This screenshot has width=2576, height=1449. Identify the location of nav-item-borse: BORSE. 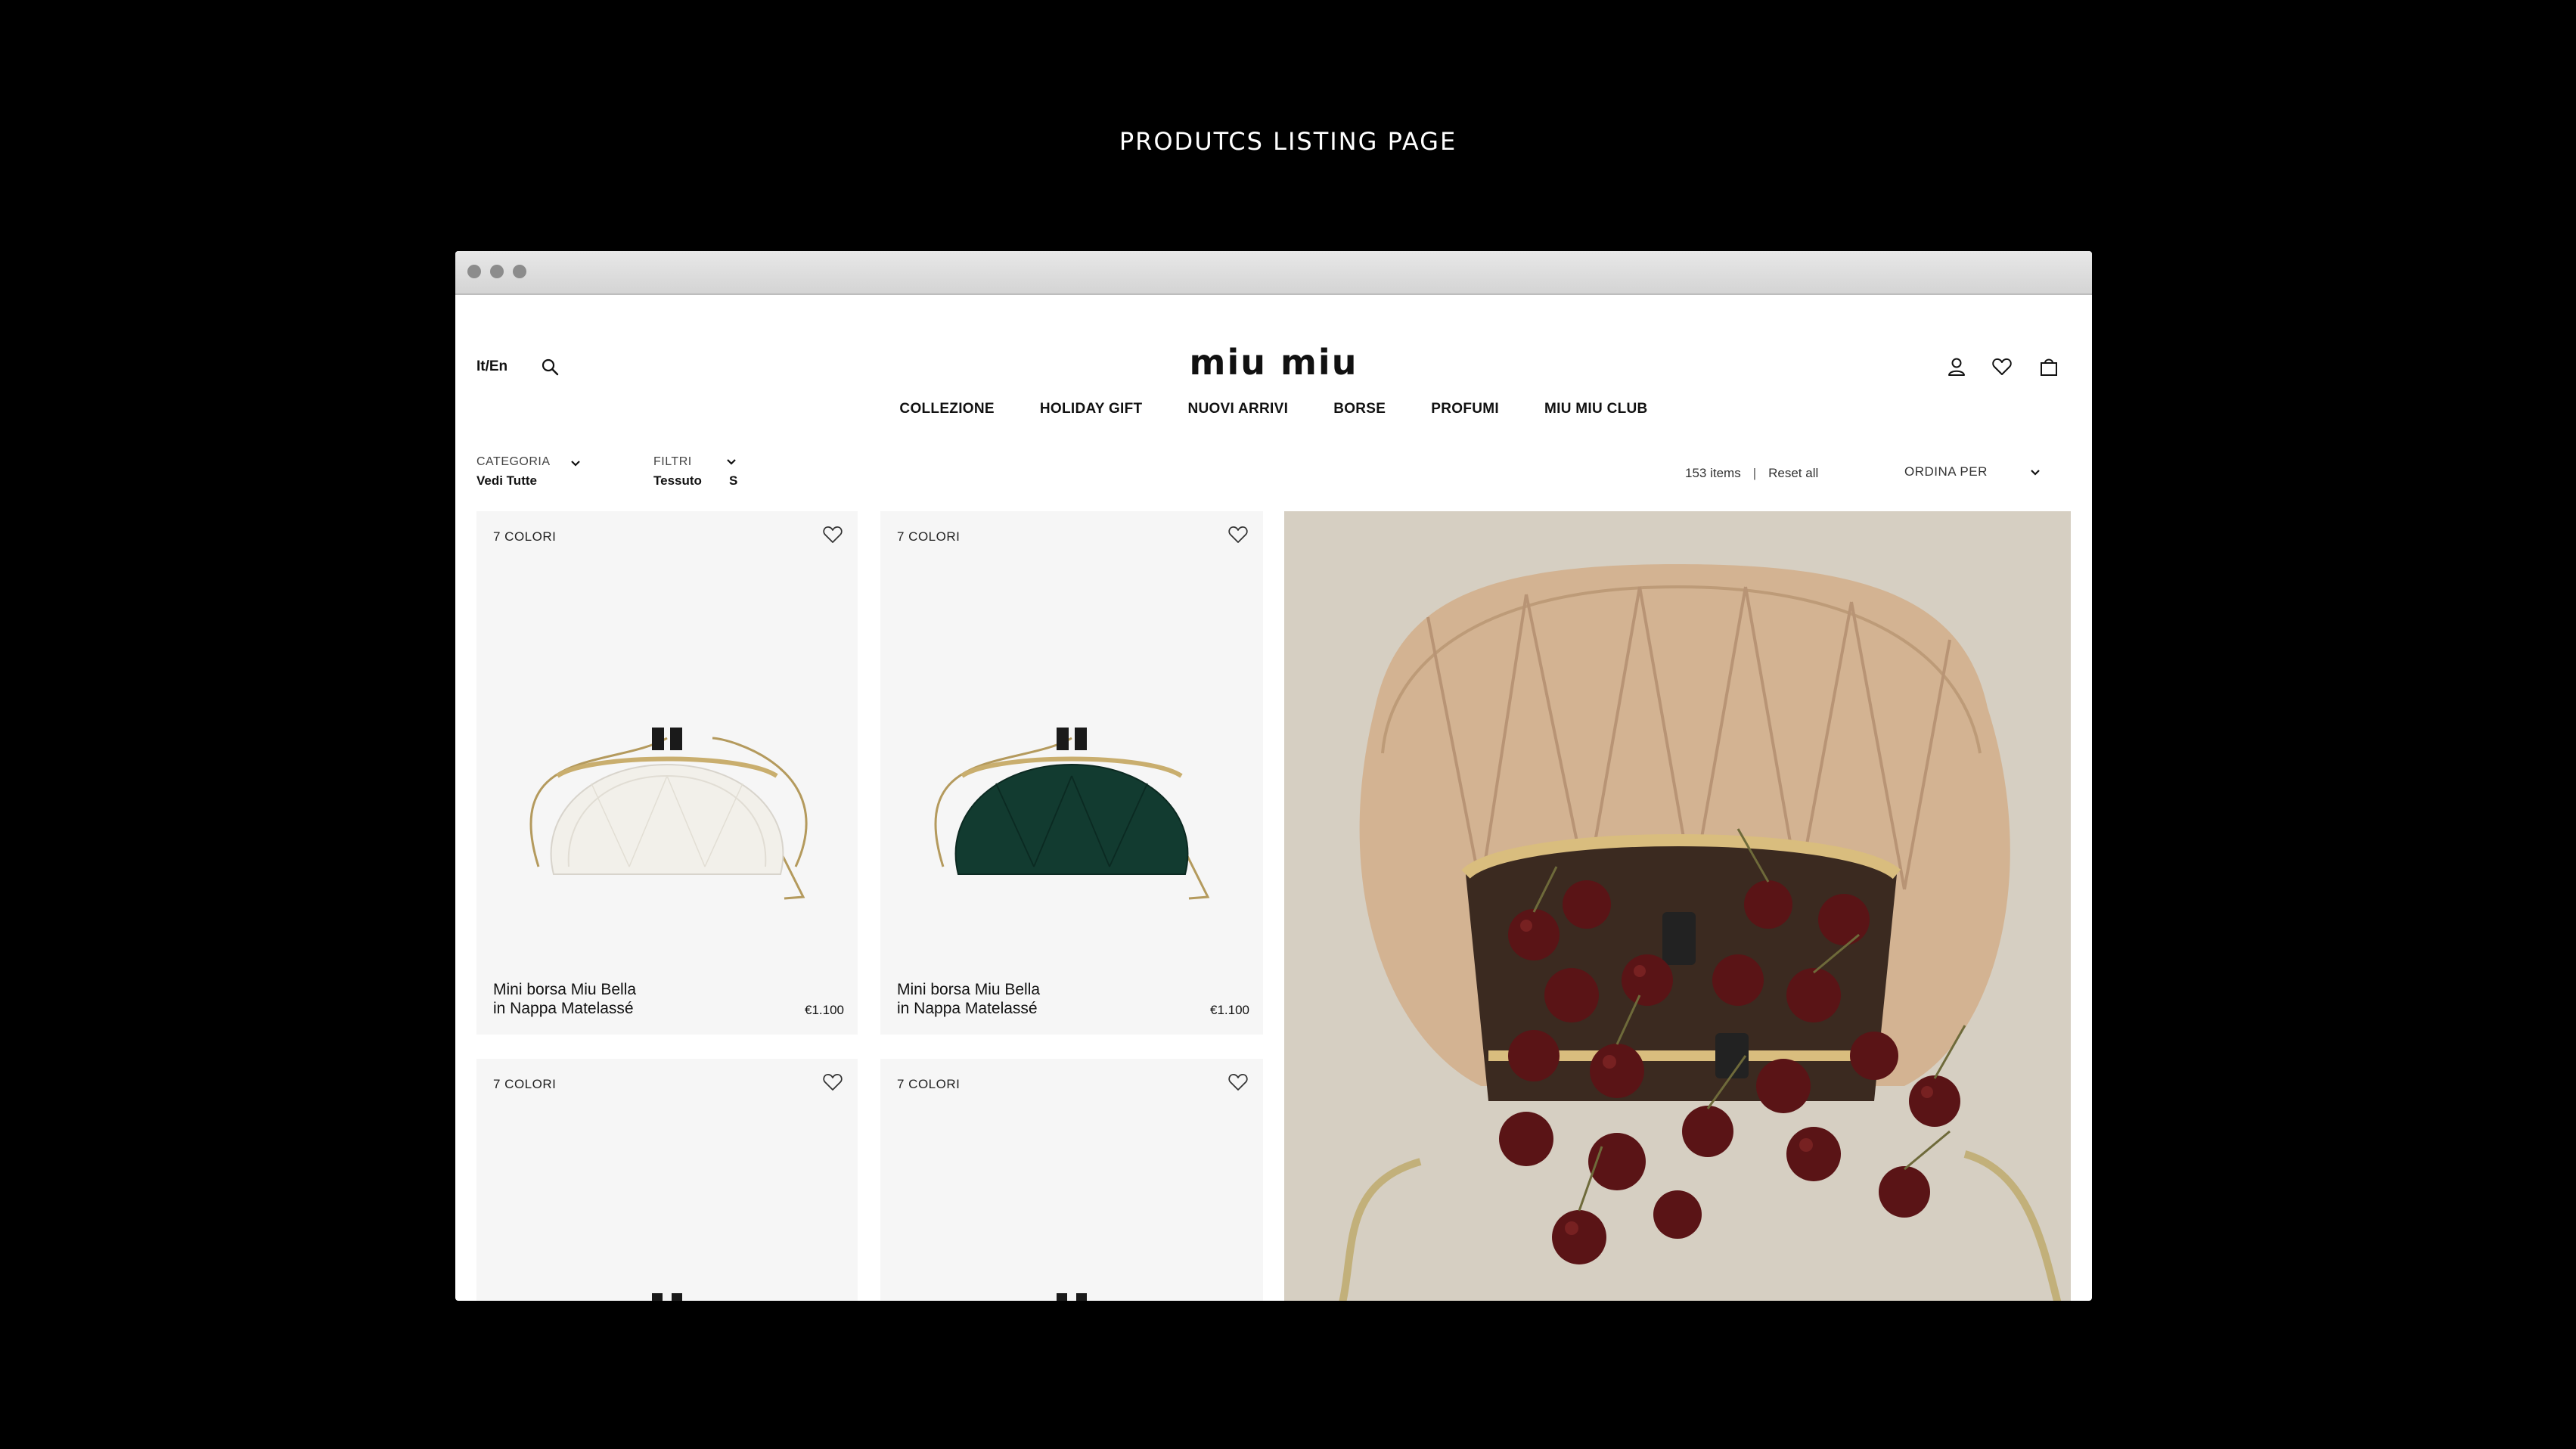
(1359, 409).